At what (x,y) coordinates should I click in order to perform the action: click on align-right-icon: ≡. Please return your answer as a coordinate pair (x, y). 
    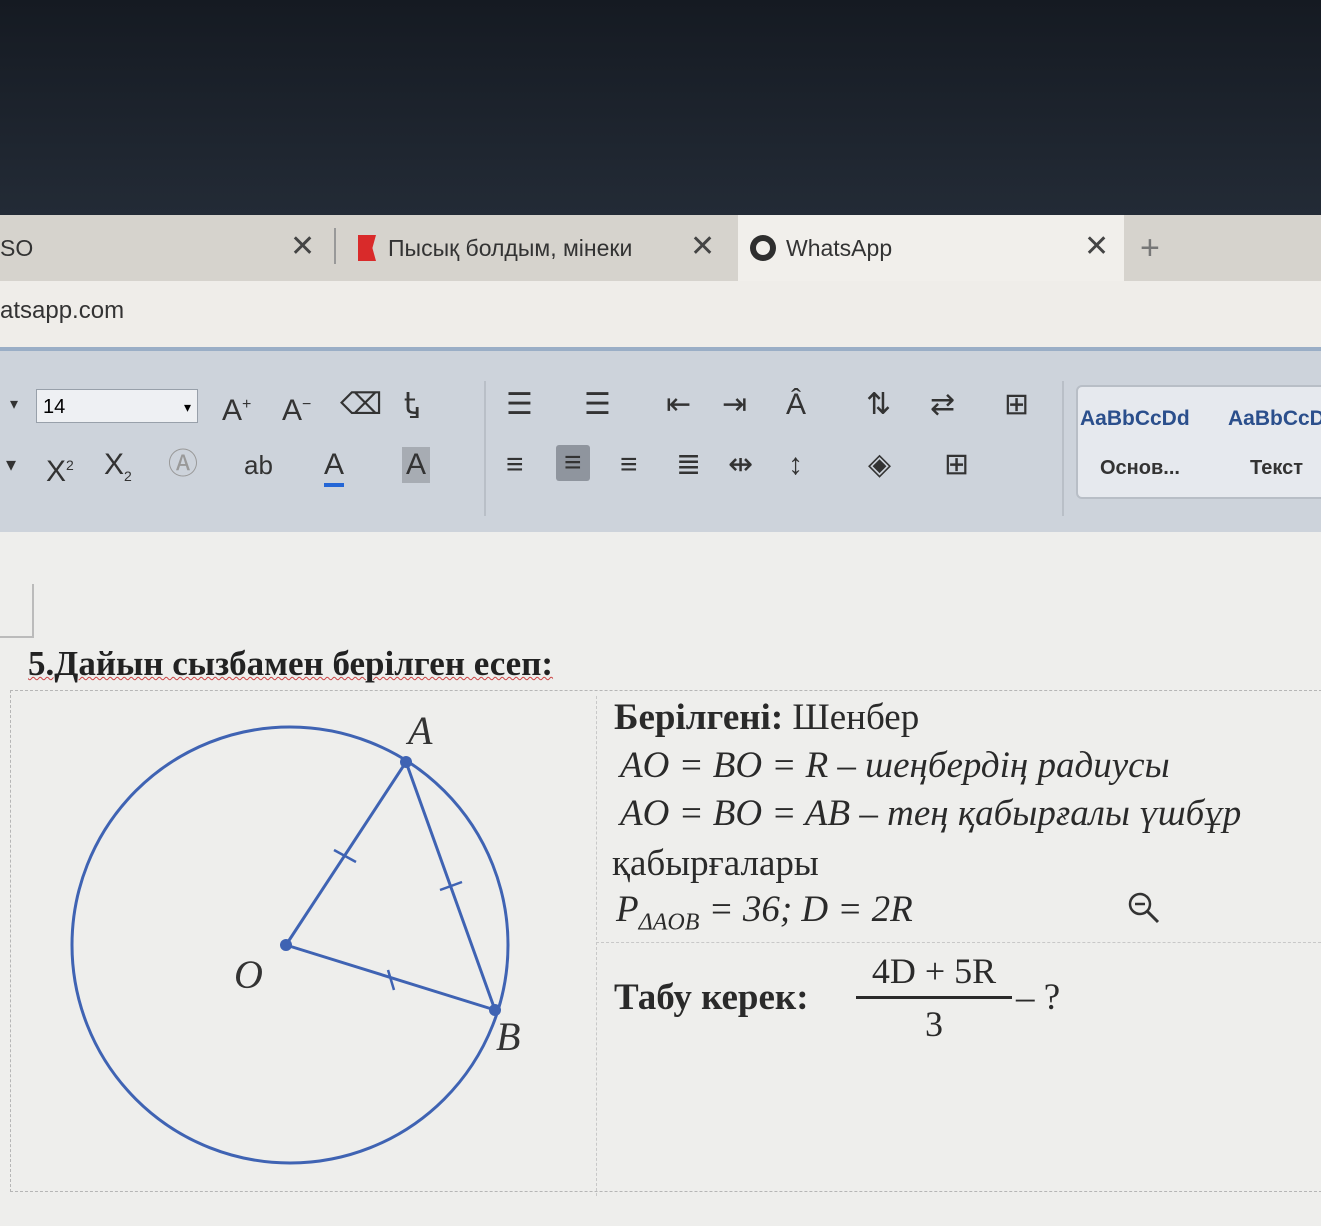
    Looking at the image, I should click on (629, 465).